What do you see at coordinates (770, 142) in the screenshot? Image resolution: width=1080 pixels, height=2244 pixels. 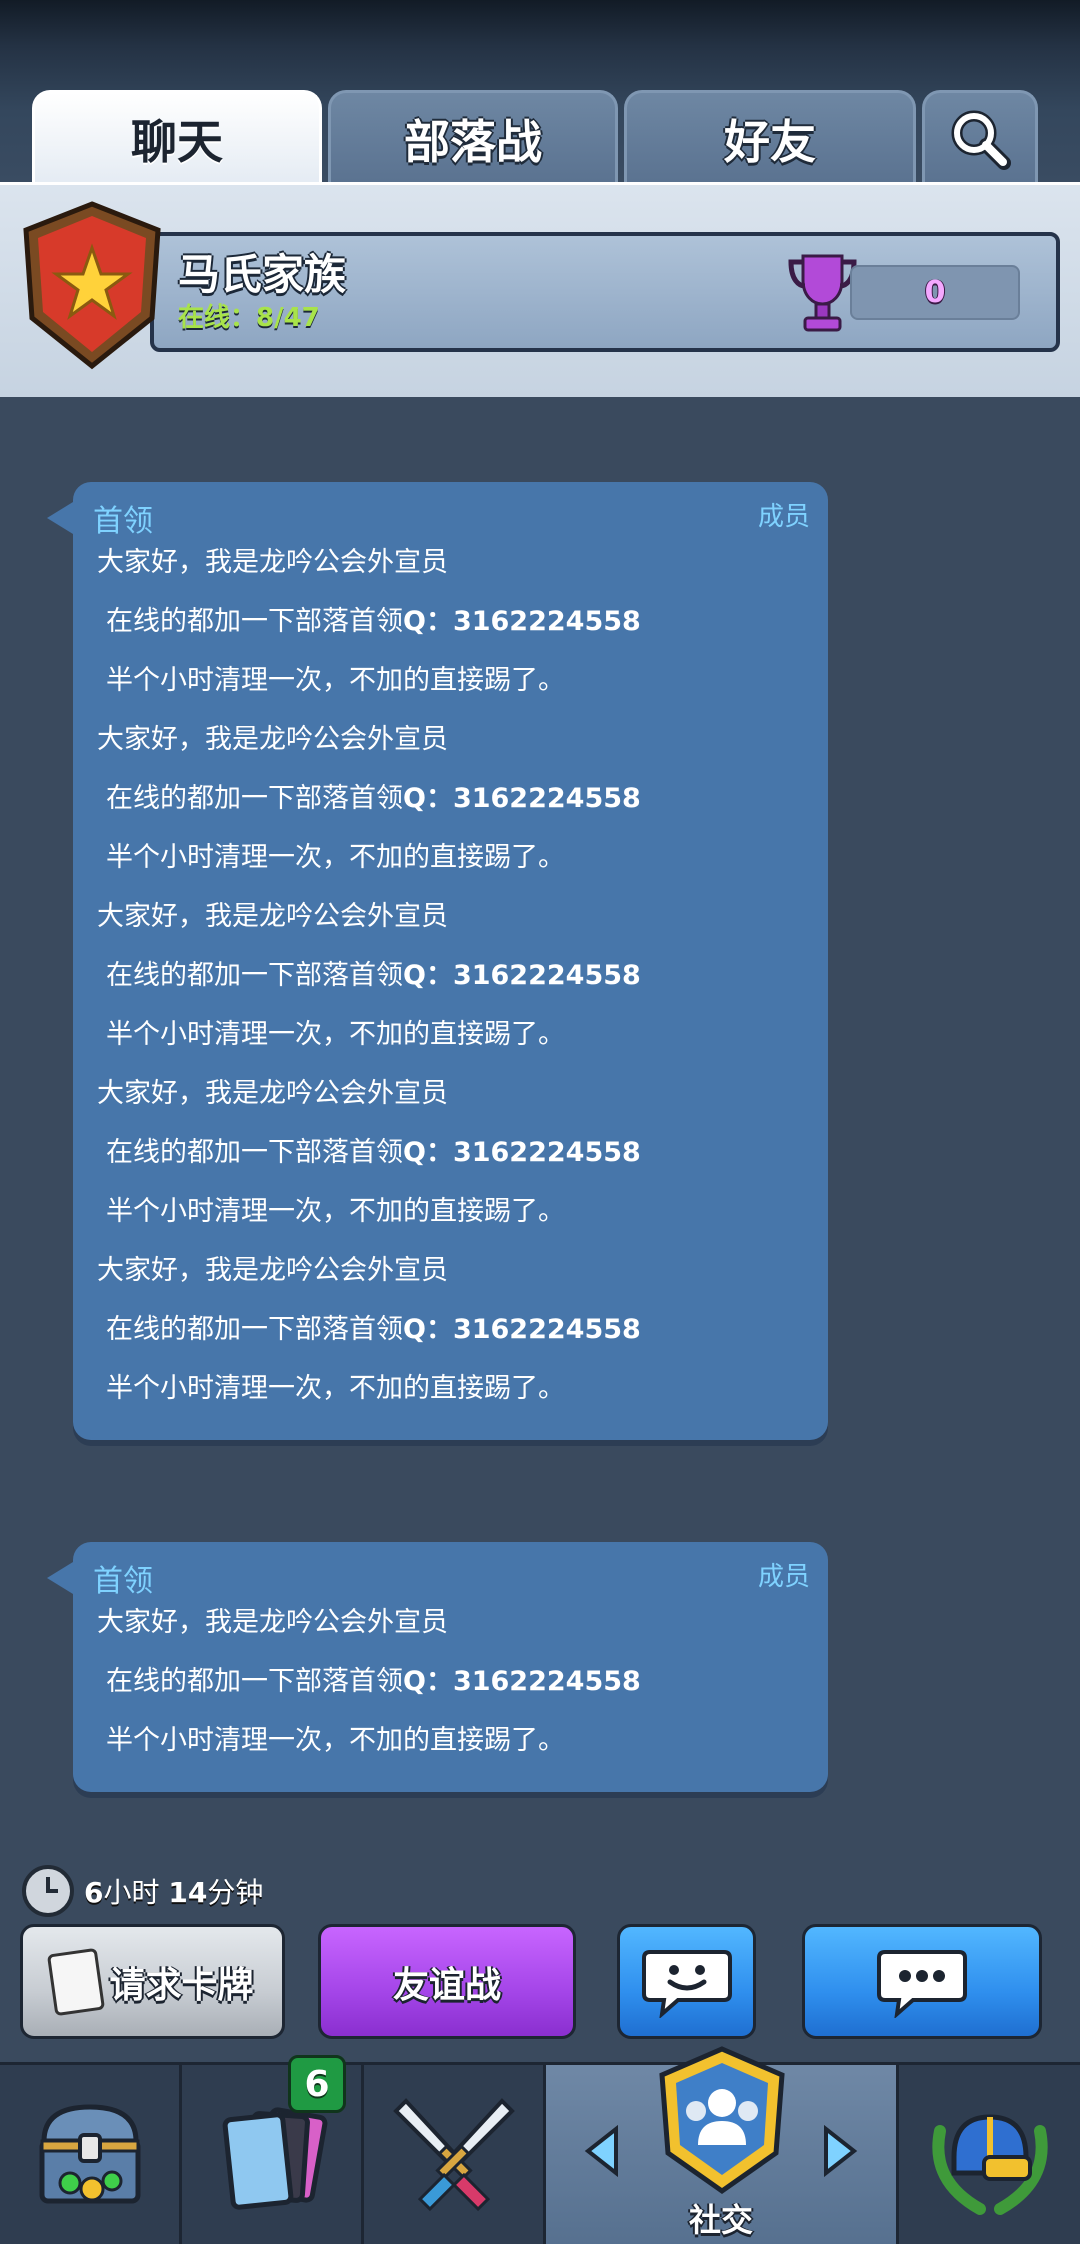 I see `tab-friends-label: 好友` at bounding box center [770, 142].